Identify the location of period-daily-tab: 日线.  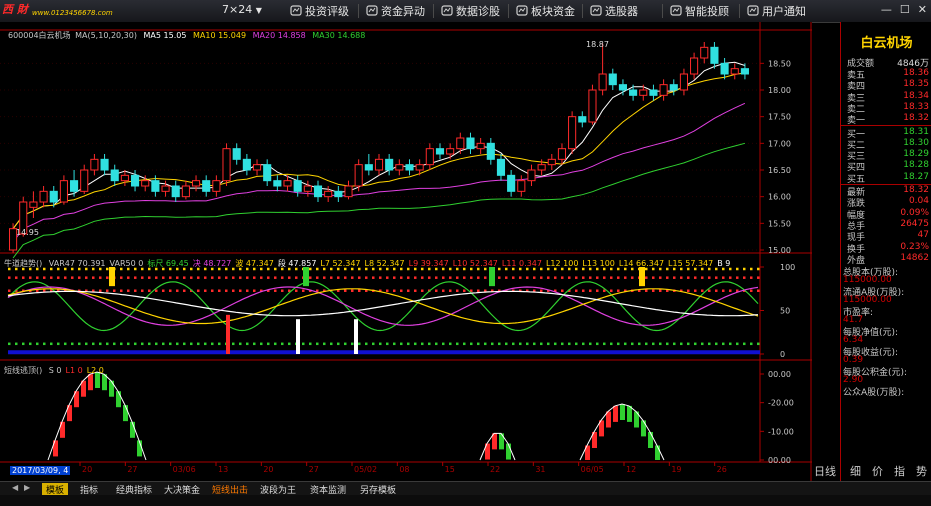
(825, 471).